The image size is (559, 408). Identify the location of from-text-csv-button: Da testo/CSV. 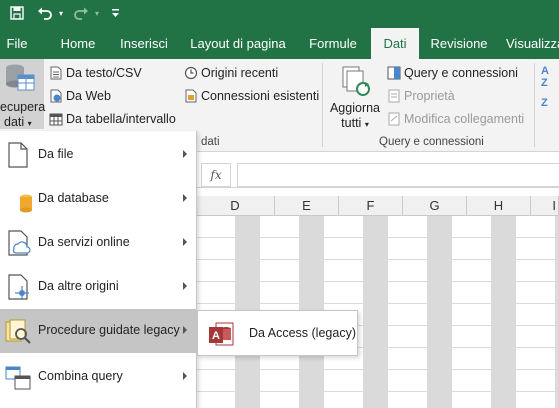
(95, 73).